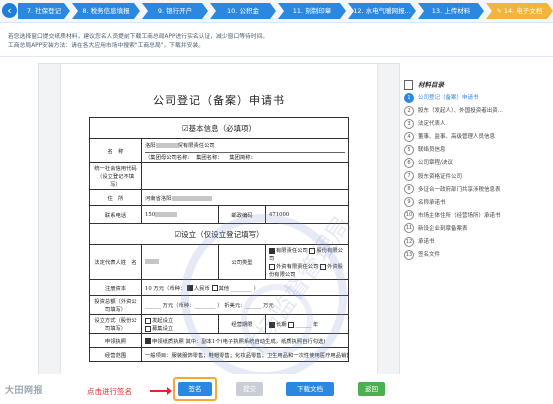  Describe the element at coordinates (457, 137) in the screenshot. I see `item-label: 董事、监事、高级管理人员信息` at that location.